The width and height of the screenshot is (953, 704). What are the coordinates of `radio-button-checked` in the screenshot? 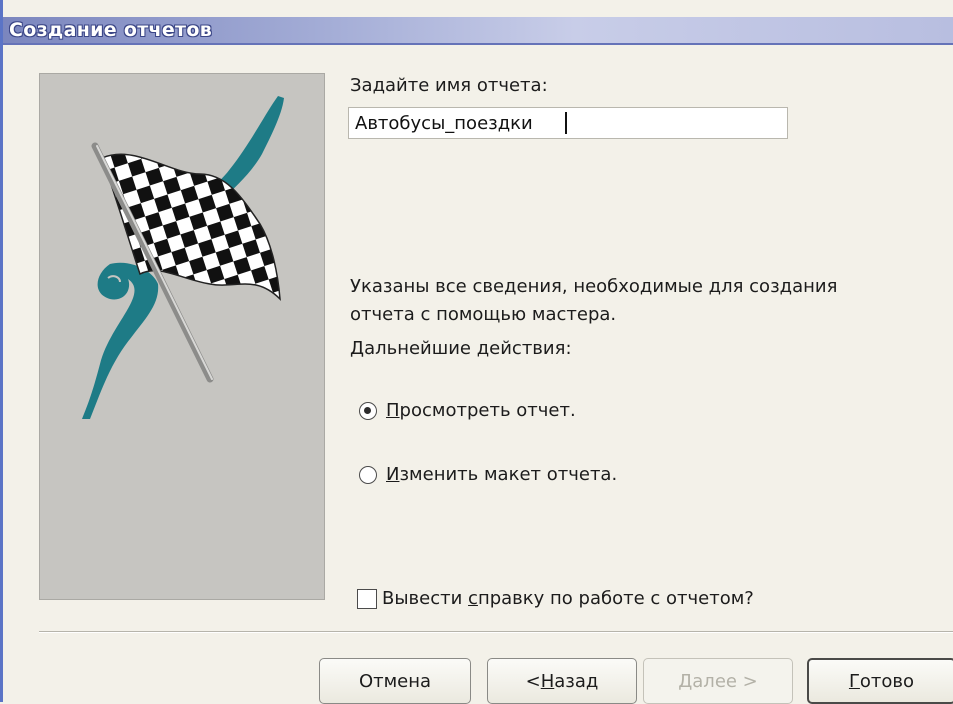 It's located at (368, 410).